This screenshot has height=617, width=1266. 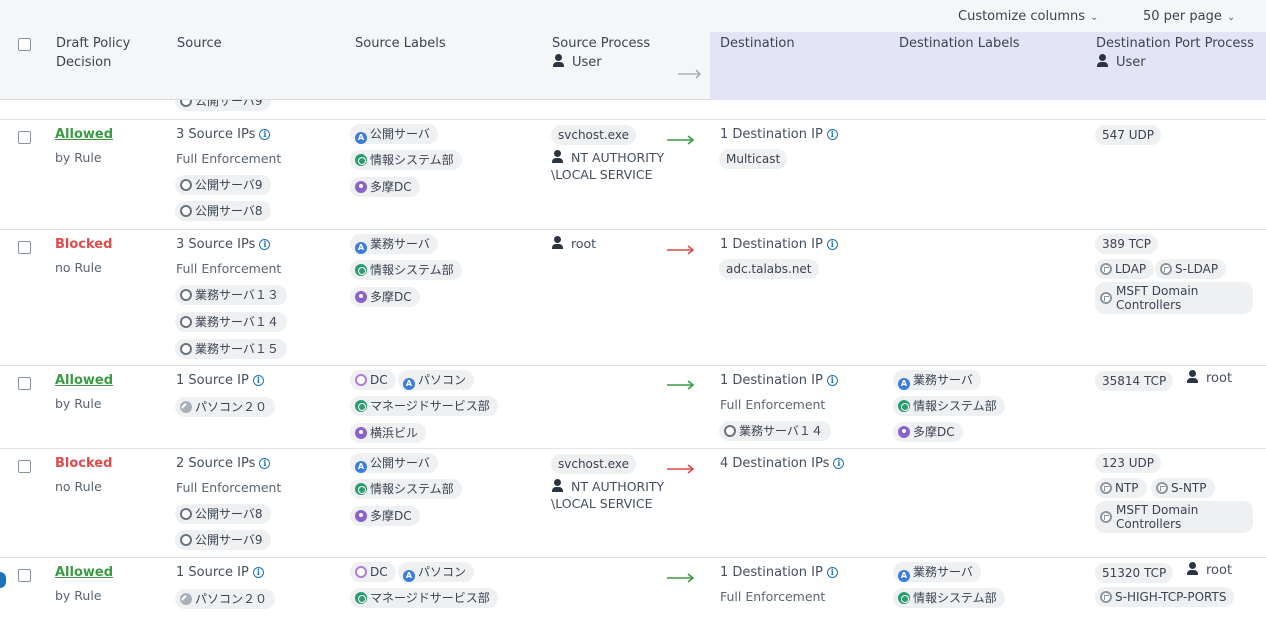 I want to click on port-chip: 389 TCP, so click(x=1126, y=244).